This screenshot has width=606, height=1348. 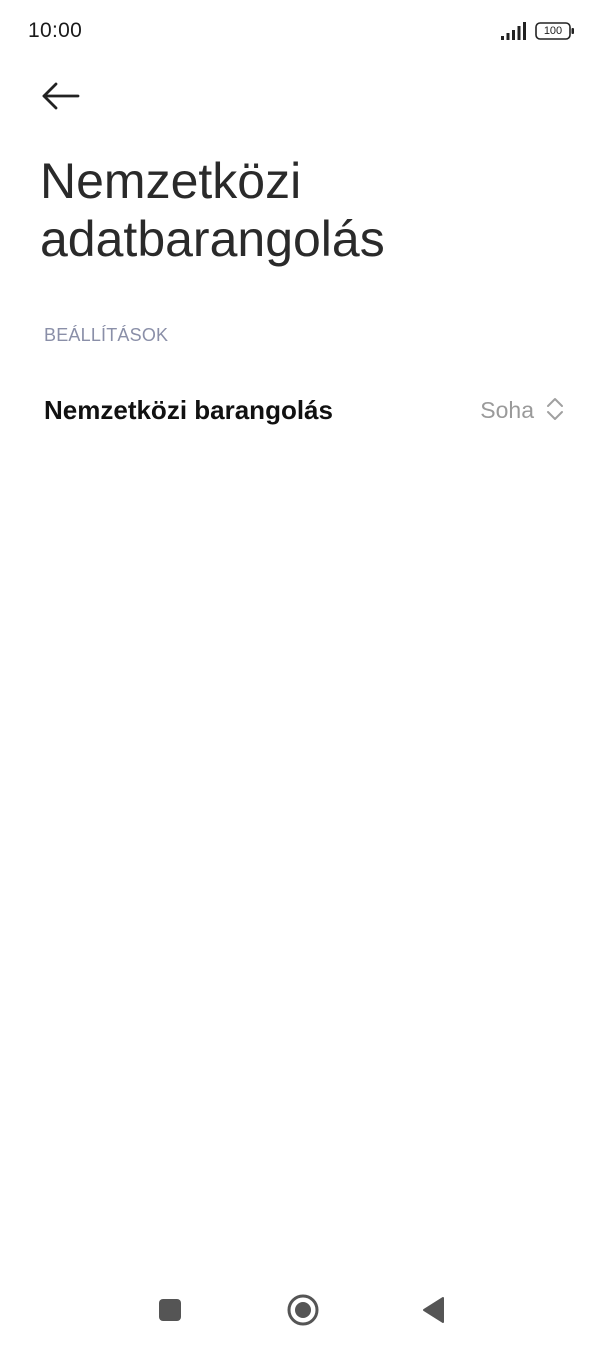 I want to click on recents-square-icon, so click(x=170, y=1310).